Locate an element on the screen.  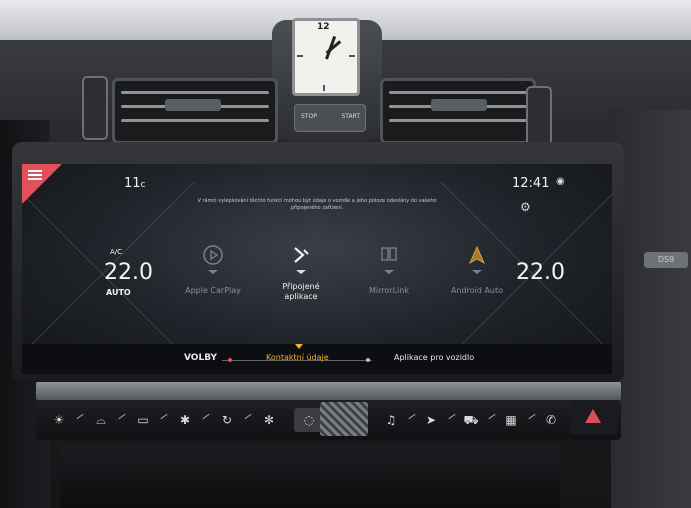
right-side-vent is located at coordinates (539, 118).